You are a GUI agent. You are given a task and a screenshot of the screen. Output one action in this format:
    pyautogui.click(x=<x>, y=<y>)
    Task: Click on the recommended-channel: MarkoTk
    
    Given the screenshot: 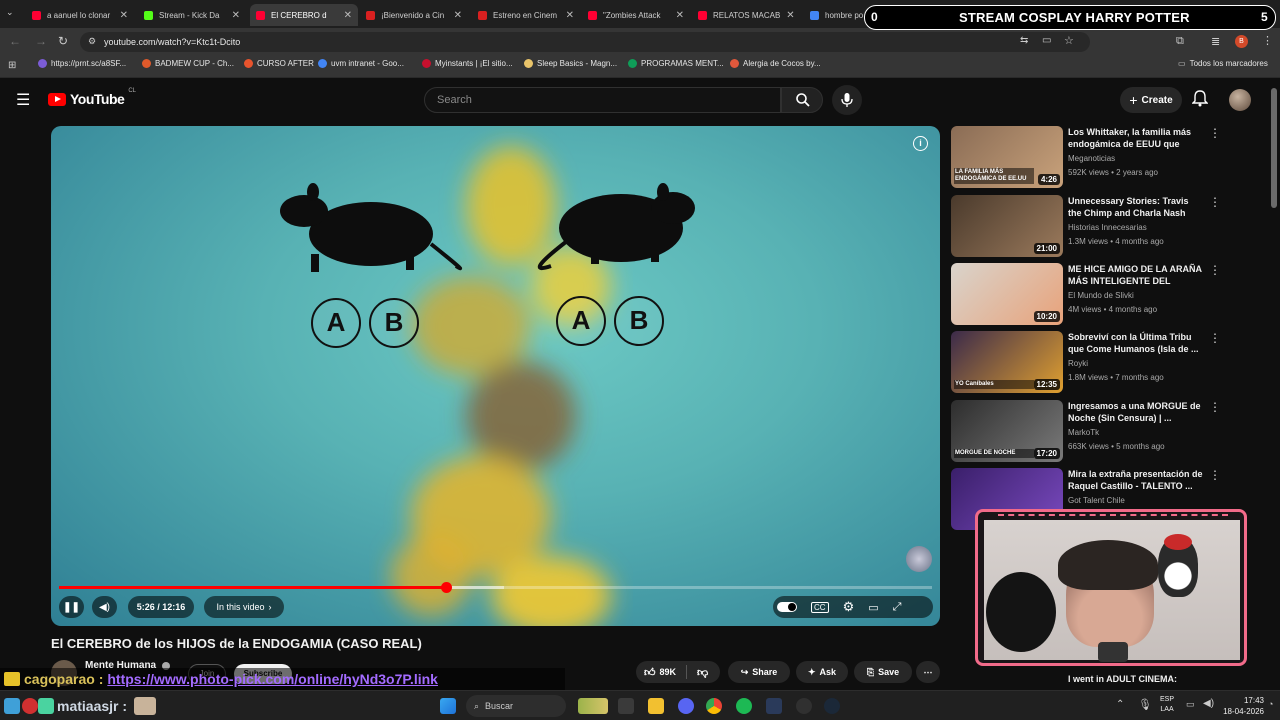 What is the action you would take?
    pyautogui.click(x=1083, y=432)
    